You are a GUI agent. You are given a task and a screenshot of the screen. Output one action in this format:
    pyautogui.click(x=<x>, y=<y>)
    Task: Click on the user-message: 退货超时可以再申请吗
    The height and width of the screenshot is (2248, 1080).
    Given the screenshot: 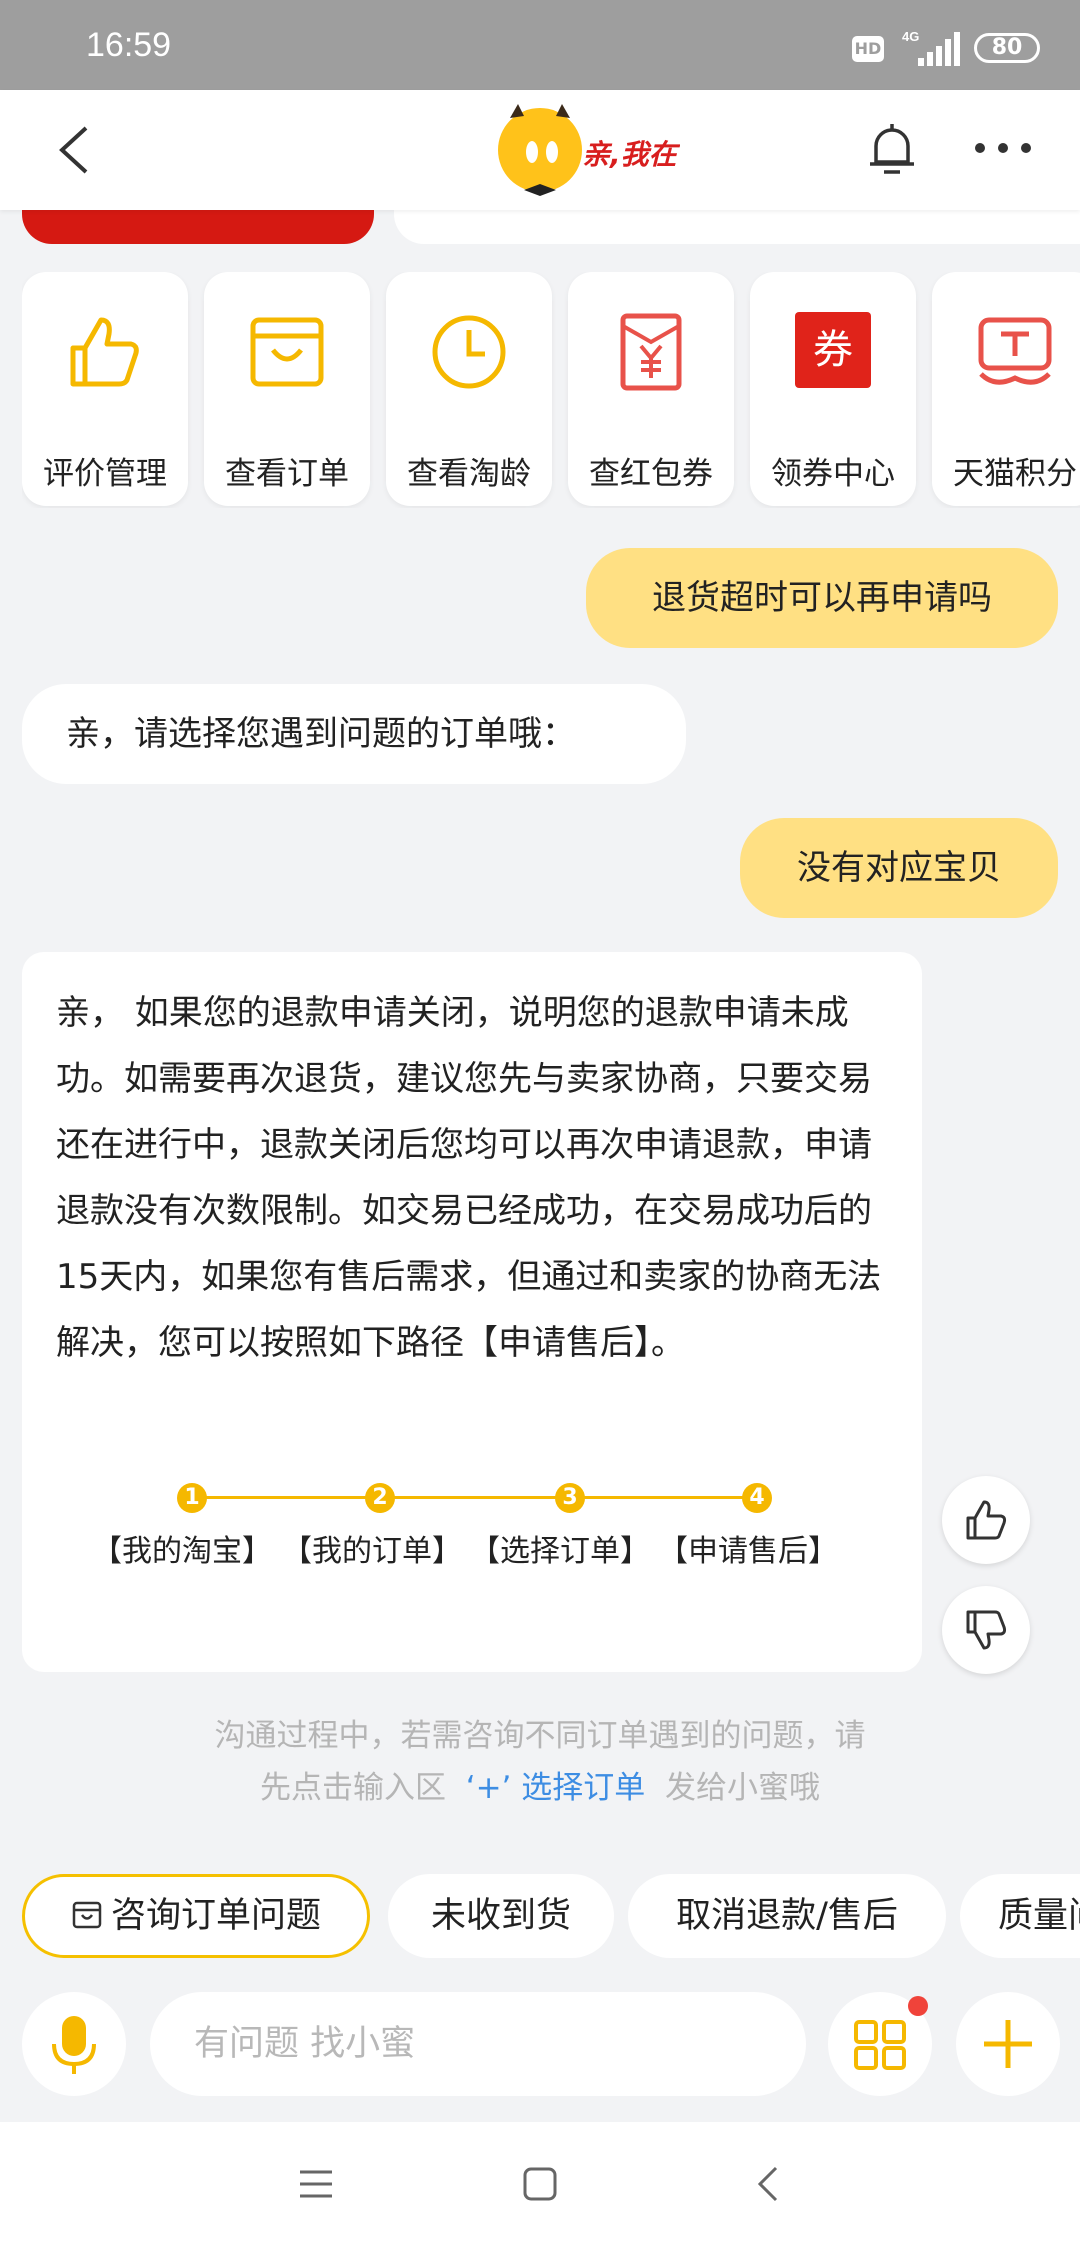 What is the action you would take?
    pyautogui.click(x=822, y=598)
    